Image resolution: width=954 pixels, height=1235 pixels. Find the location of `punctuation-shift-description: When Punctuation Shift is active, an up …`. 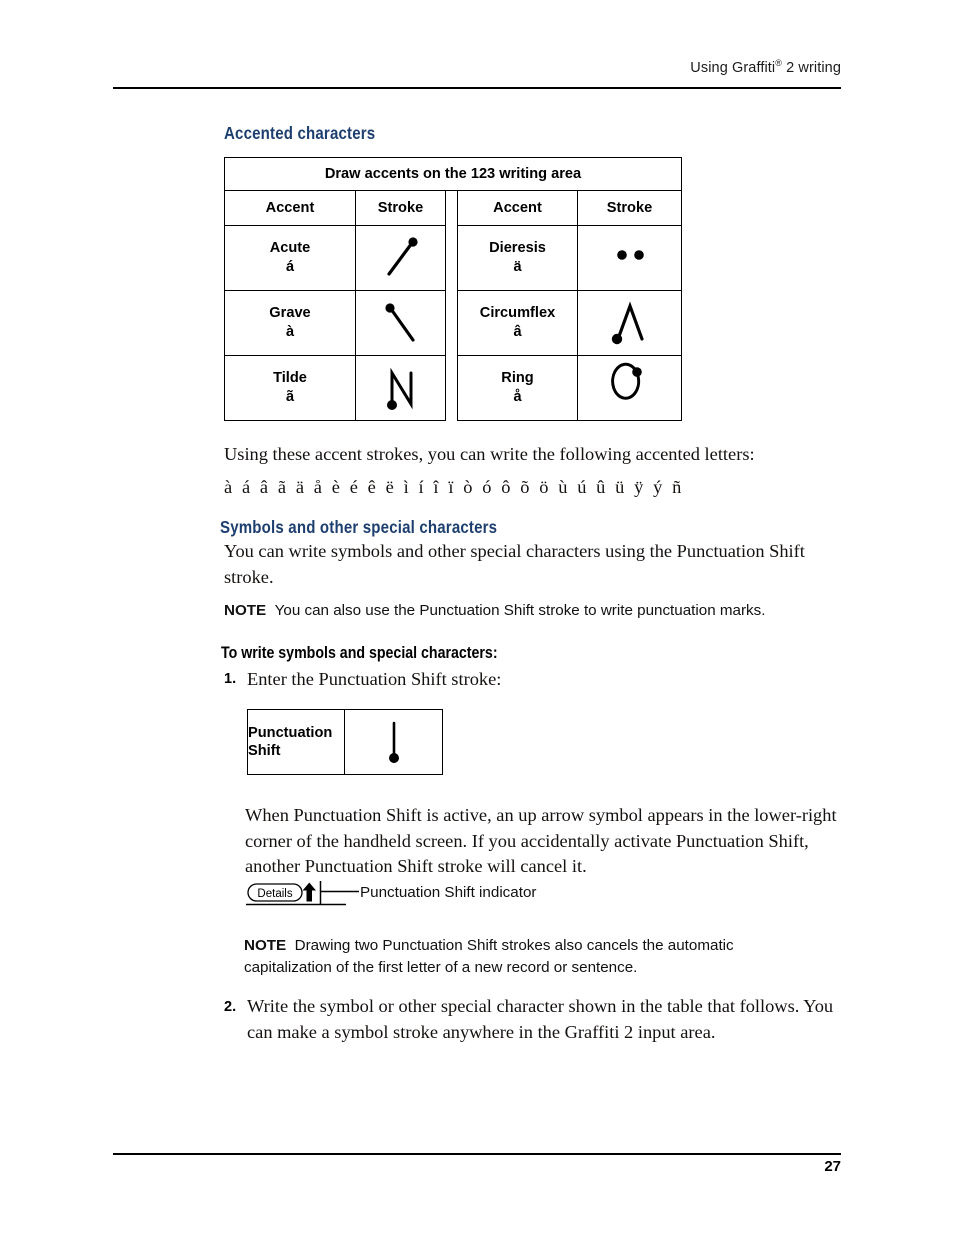

punctuation-shift-description: When Punctuation Shift is active, an up … is located at coordinates (541, 840).